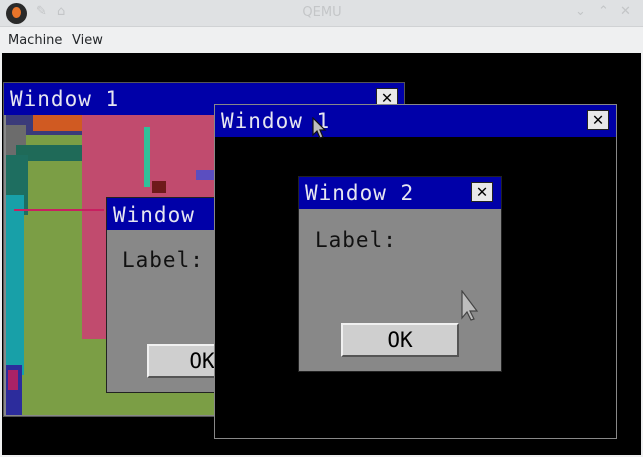 The width and height of the screenshot is (643, 457). I want to click on keep-above-icon: ⌂, so click(61, 11).